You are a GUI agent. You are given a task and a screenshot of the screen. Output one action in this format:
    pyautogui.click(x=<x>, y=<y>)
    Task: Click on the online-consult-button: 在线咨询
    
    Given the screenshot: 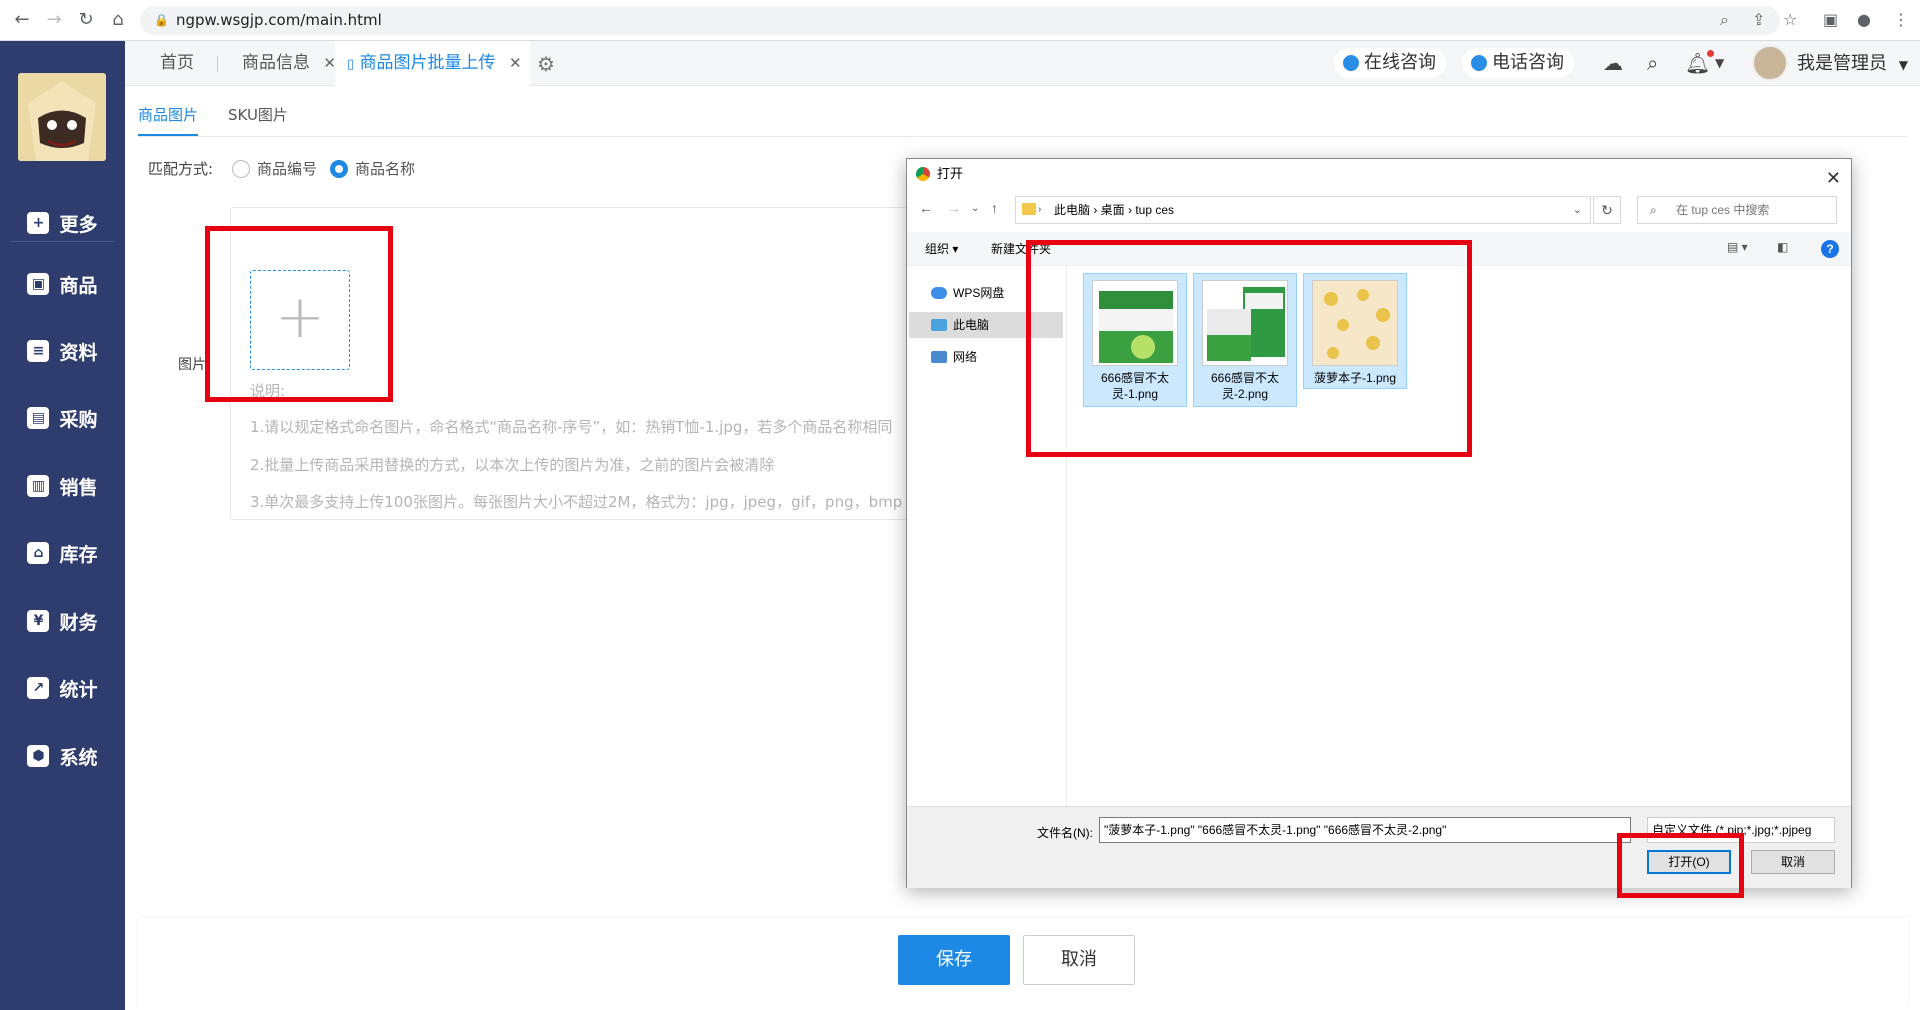 What is the action you would take?
    pyautogui.click(x=1390, y=63)
    